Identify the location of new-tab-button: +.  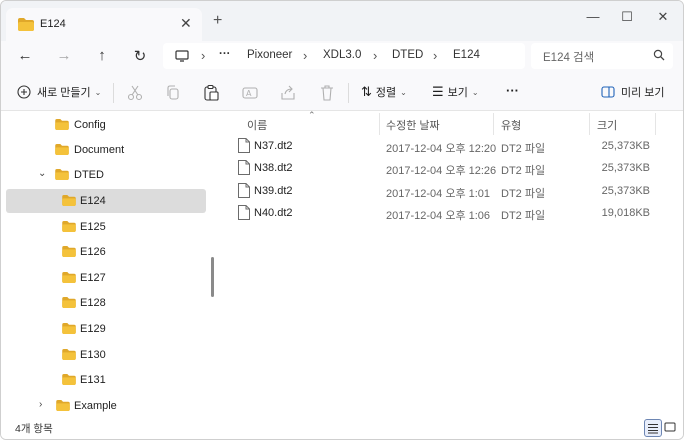
(217, 21).